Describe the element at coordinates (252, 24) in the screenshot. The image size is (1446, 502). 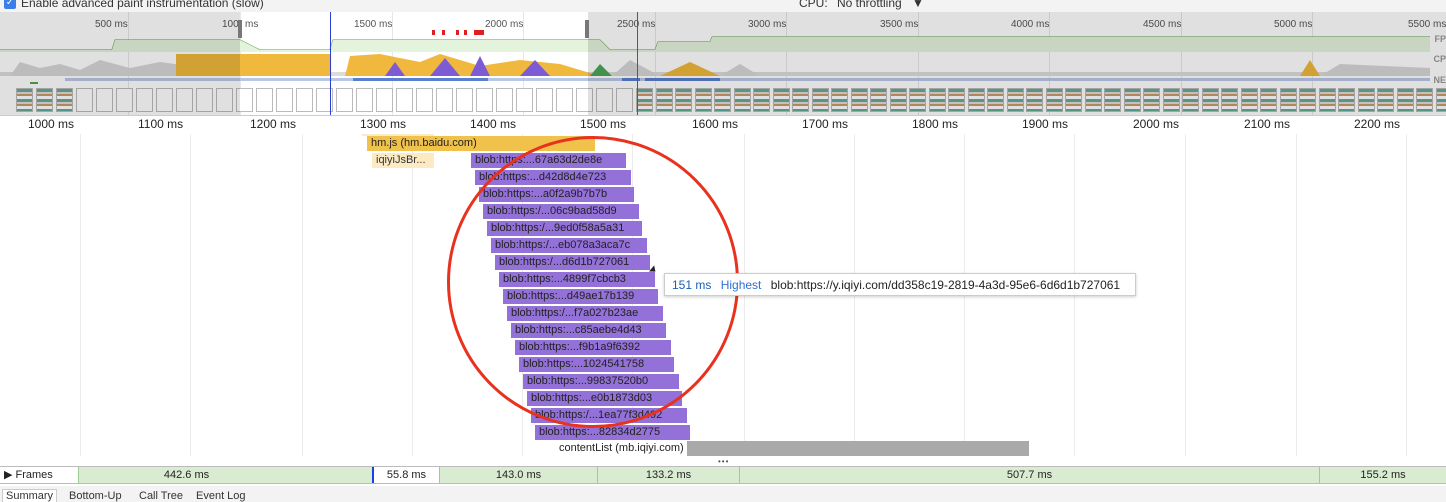
I see `overview-tick-label: ms` at that location.